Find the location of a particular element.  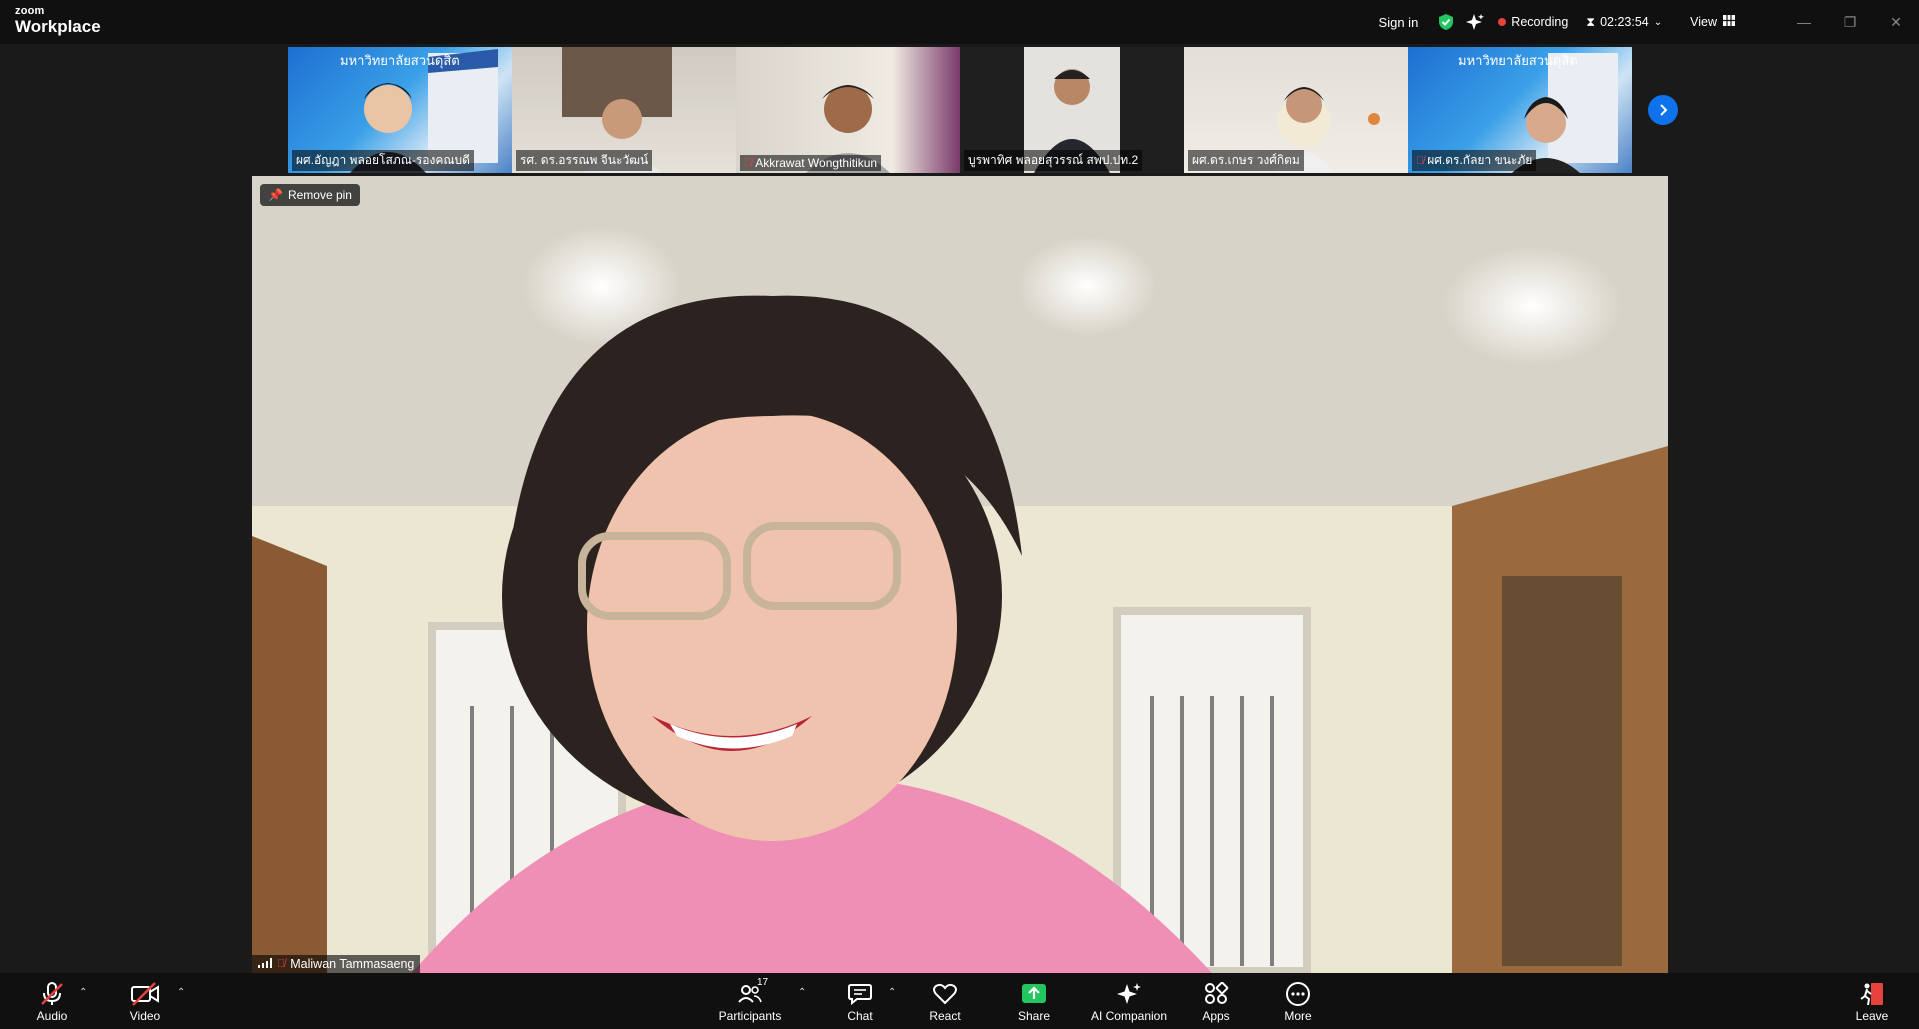

more-ellipsis-icon is located at coordinates (1298, 994).